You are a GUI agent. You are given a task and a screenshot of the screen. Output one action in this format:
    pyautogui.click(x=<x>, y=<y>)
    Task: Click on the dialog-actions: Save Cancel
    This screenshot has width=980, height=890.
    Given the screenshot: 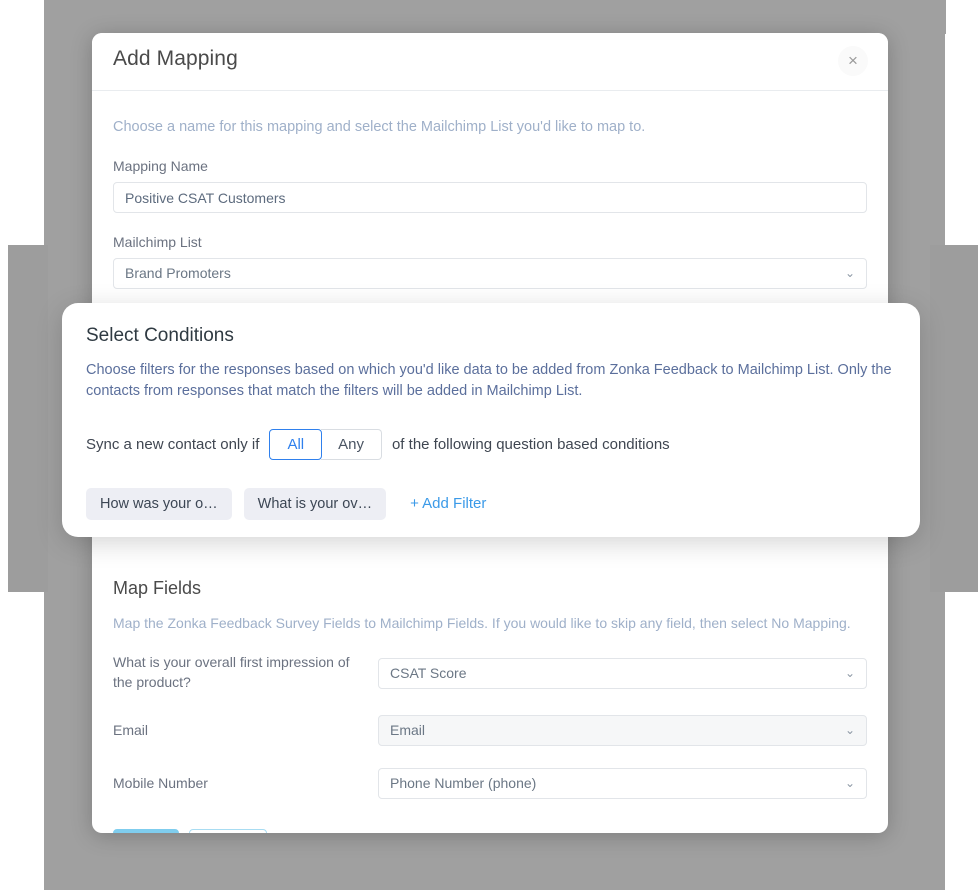 What is the action you would take?
    pyautogui.click(x=490, y=831)
    